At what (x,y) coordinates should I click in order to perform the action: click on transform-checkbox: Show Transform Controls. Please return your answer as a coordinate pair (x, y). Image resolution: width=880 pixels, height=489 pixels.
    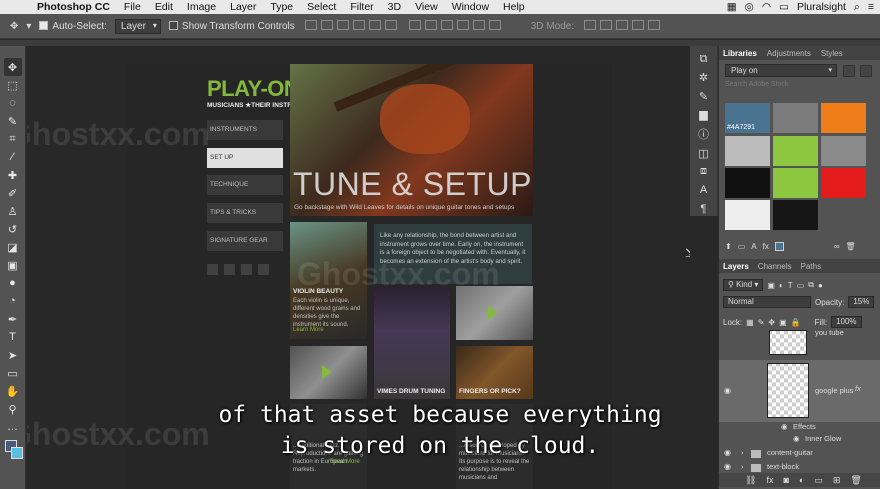
    Looking at the image, I should click on (231, 26).